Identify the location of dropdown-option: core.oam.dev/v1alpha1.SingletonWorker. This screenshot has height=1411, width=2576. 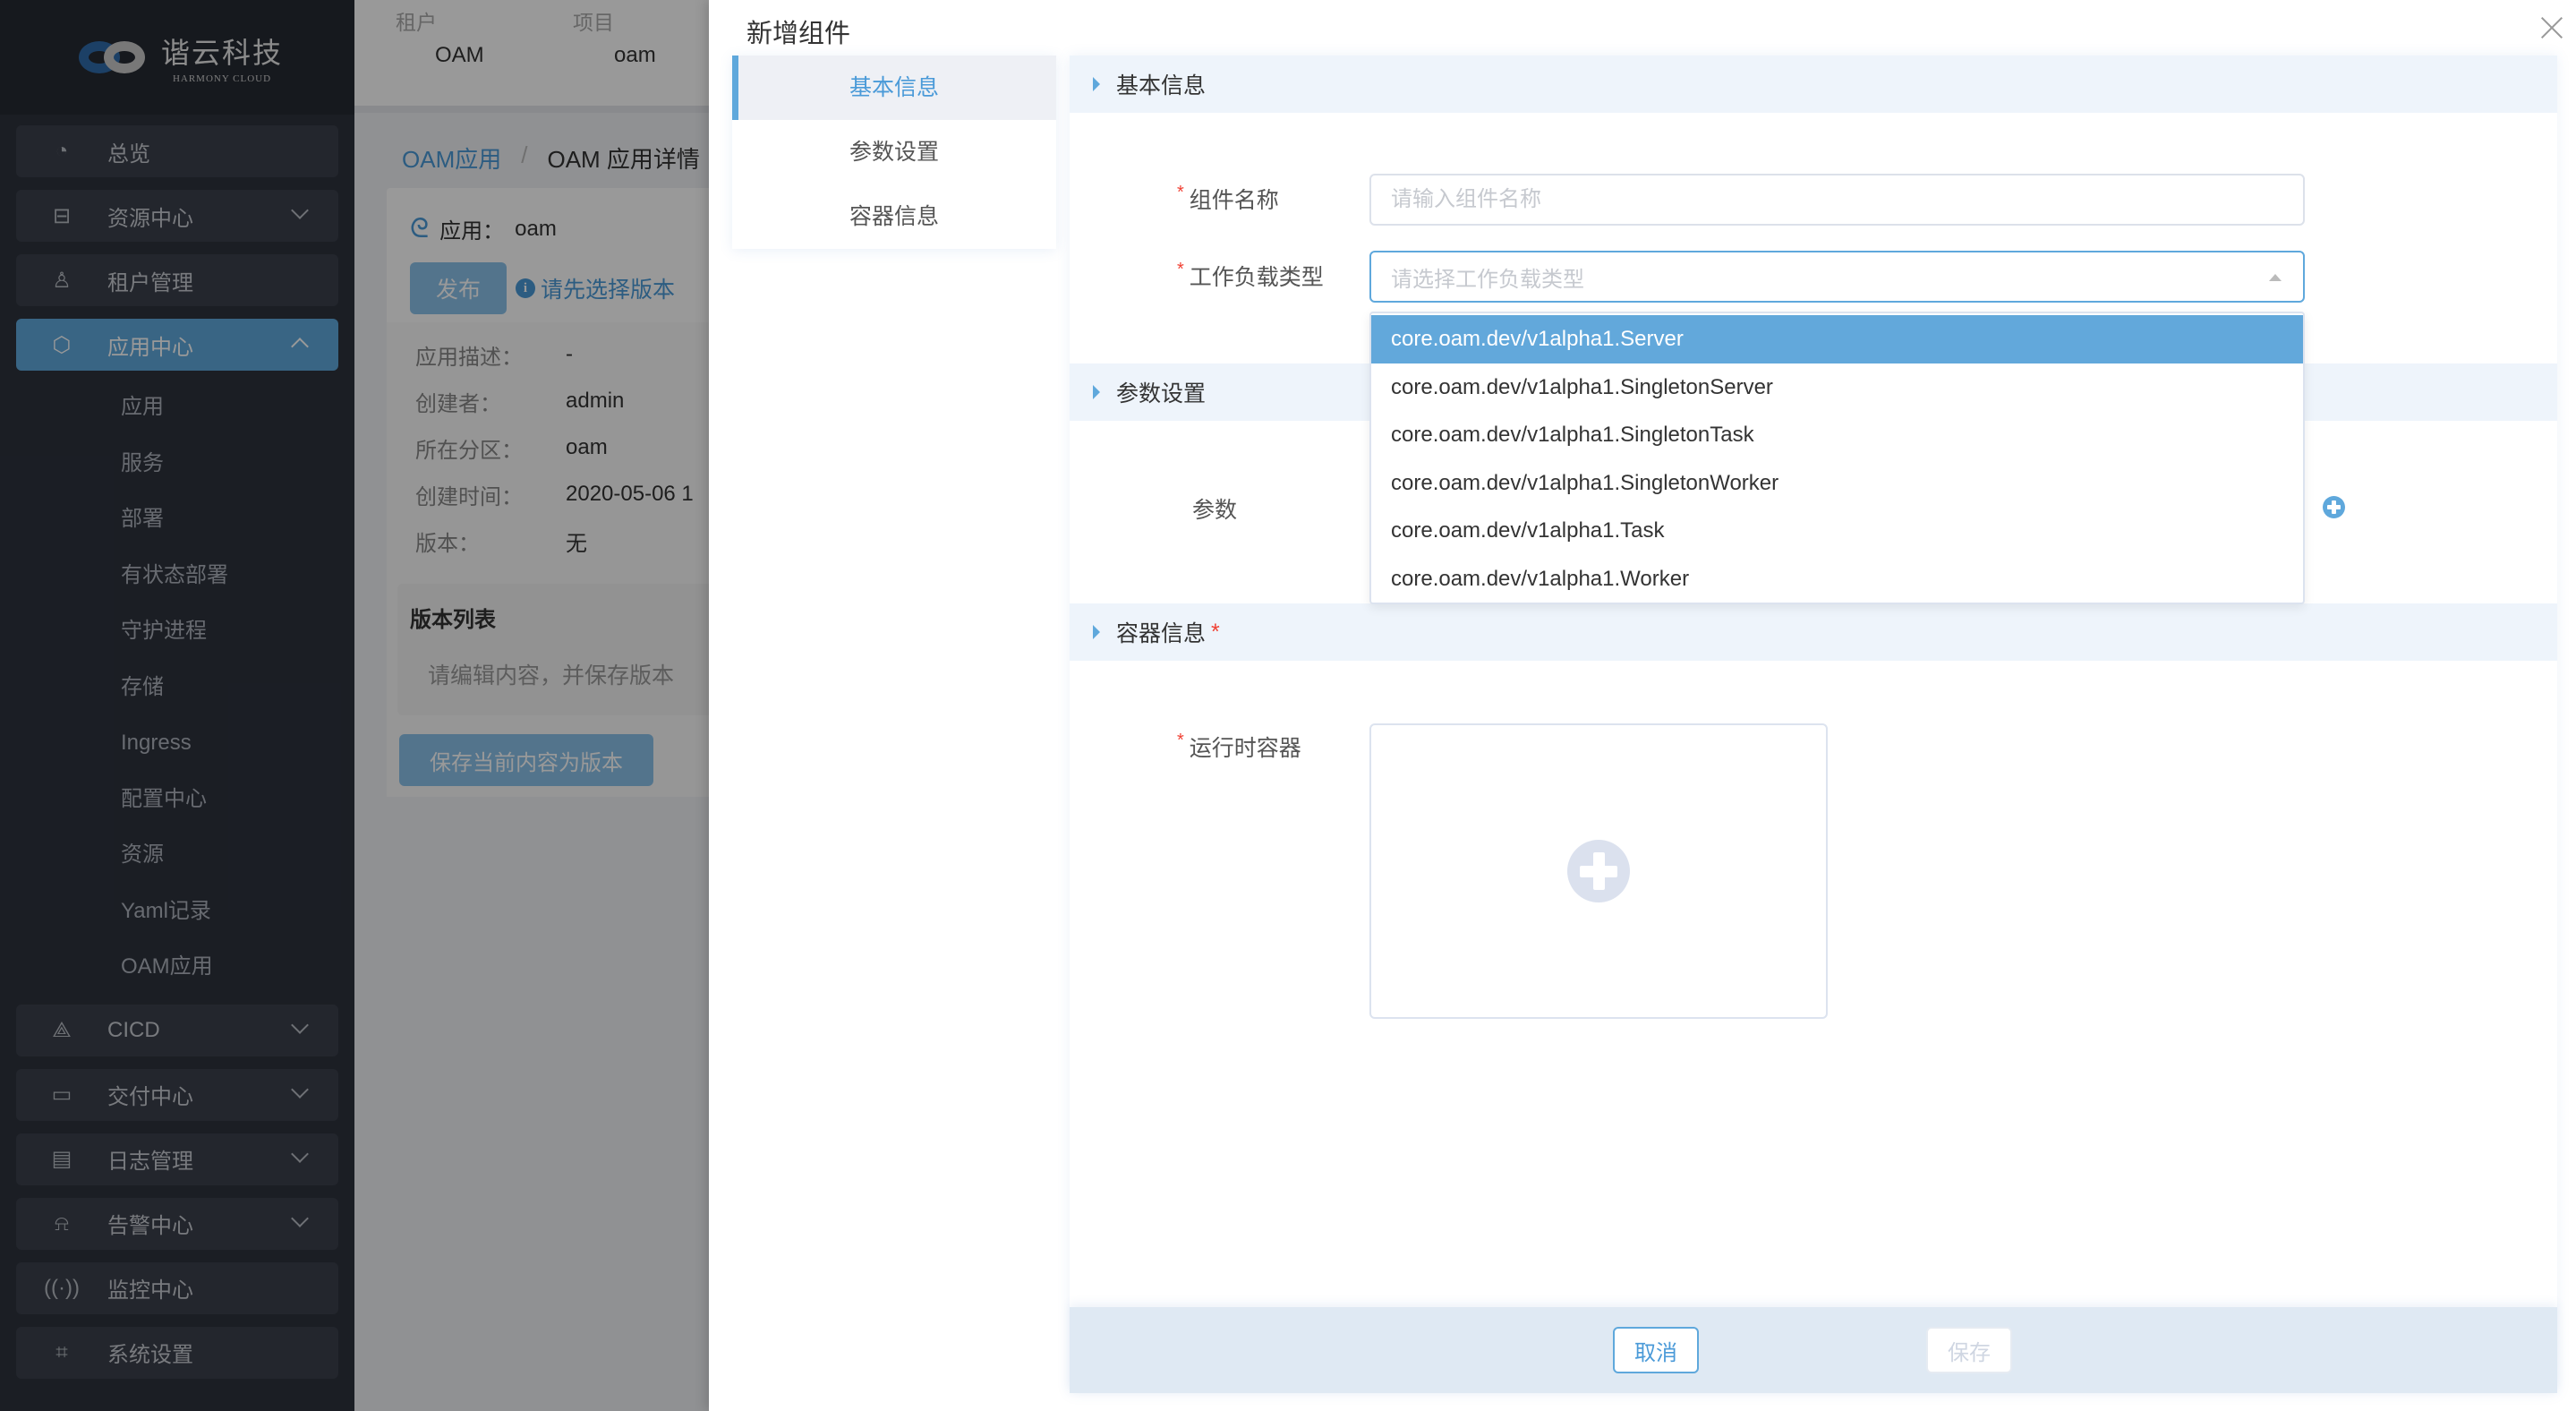
(1837, 483).